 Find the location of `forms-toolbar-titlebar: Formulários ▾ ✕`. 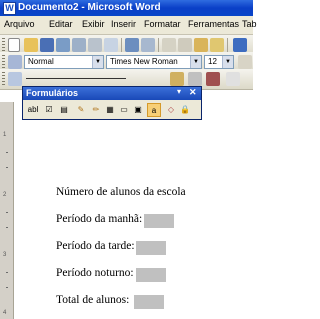

forms-toolbar-titlebar: Formulários ▾ ✕ is located at coordinates (112, 93).